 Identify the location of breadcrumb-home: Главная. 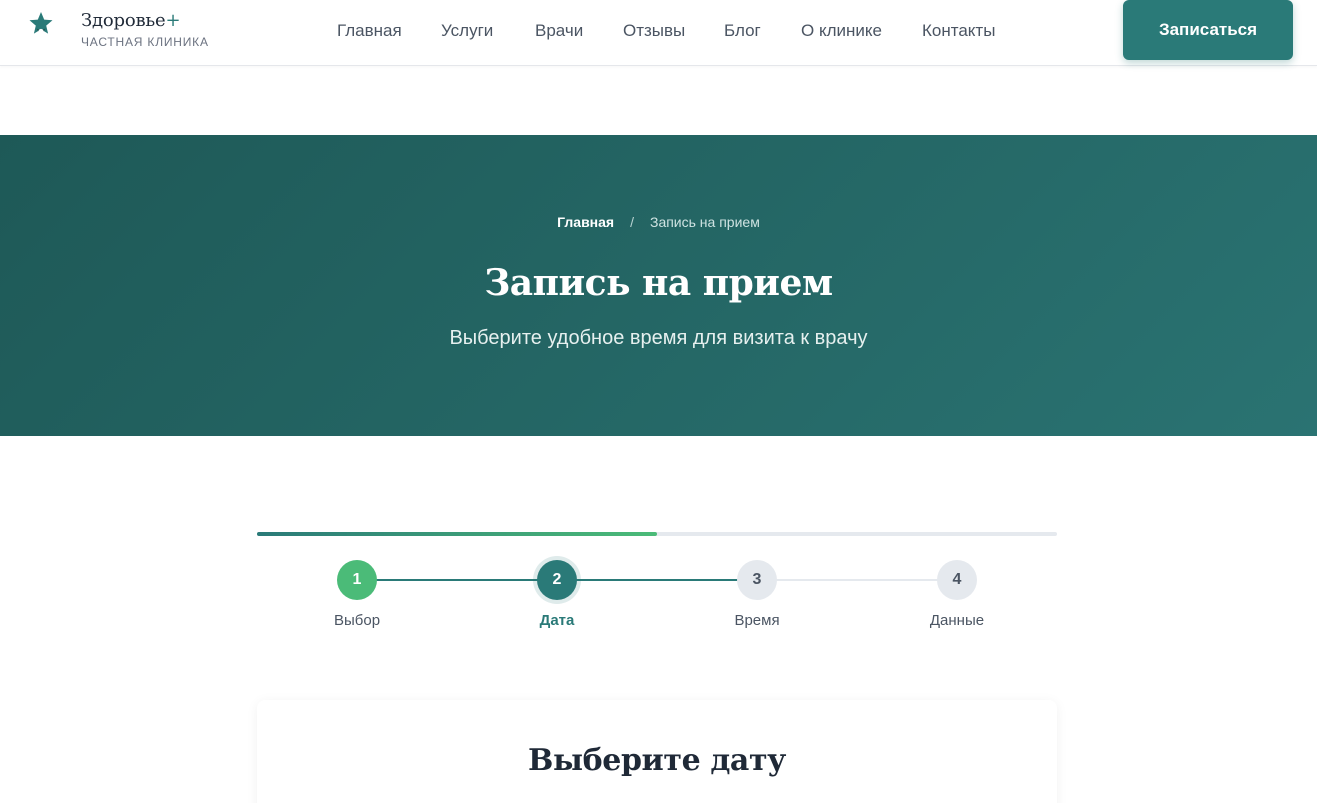
(585, 222).